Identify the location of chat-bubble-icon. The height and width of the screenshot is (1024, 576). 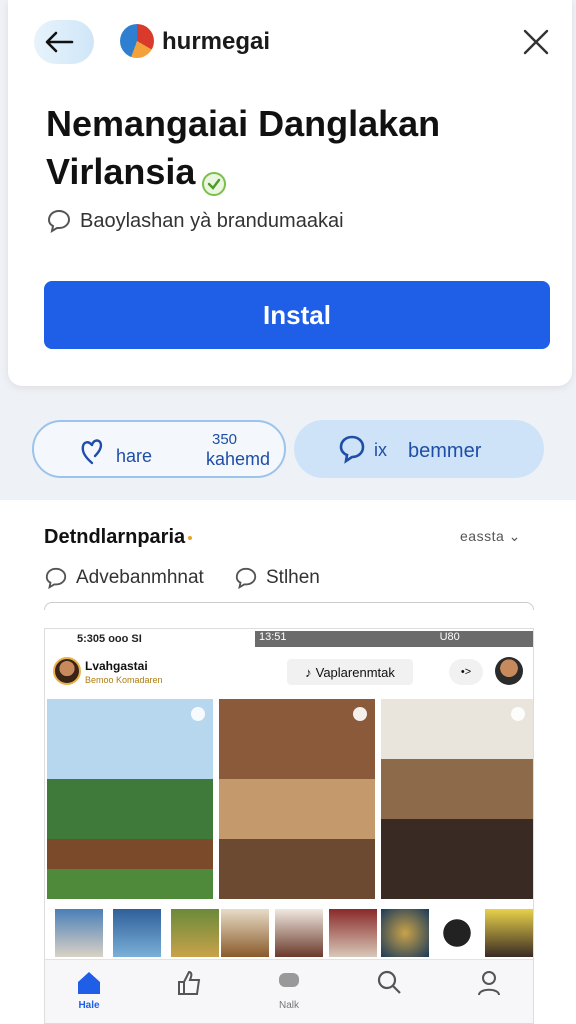
(289, 980).